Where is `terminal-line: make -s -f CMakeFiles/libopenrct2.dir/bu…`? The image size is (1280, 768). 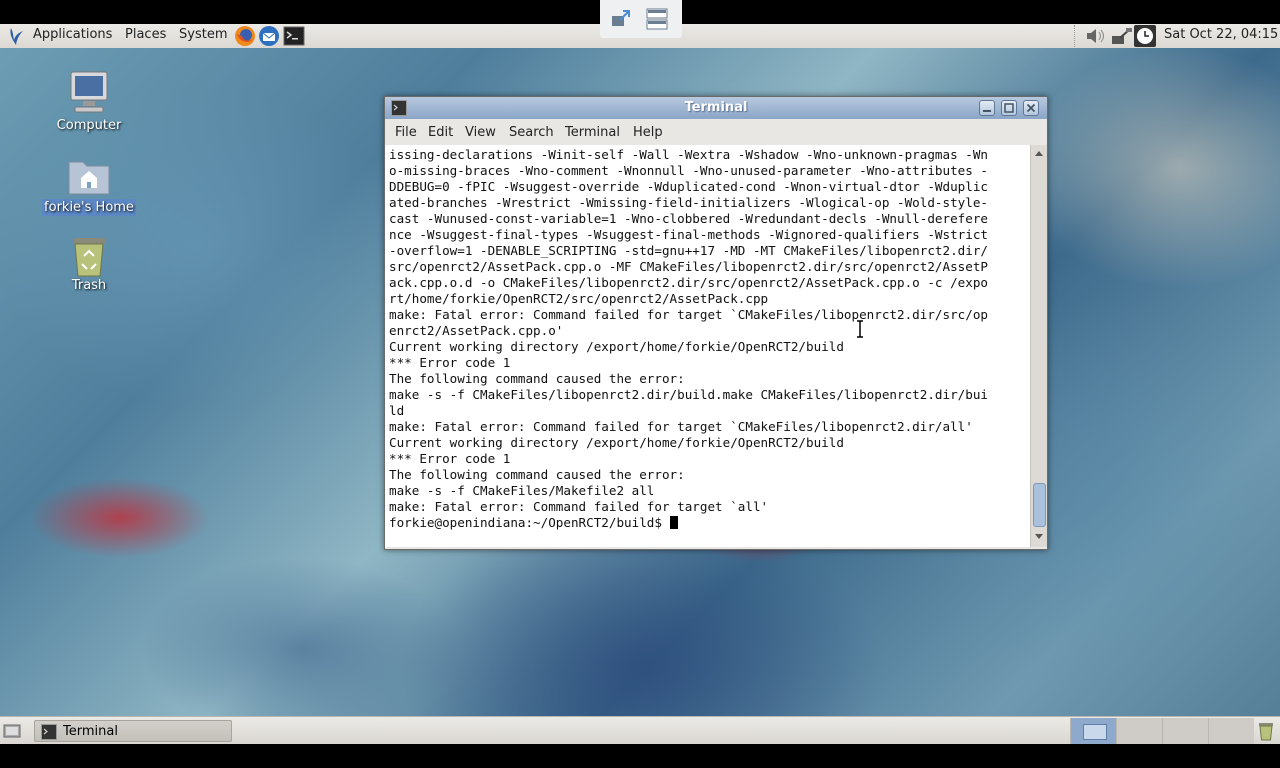
terminal-line: make -s -f CMakeFiles/libopenrct2.dir/bu… is located at coordinates (688, 394).